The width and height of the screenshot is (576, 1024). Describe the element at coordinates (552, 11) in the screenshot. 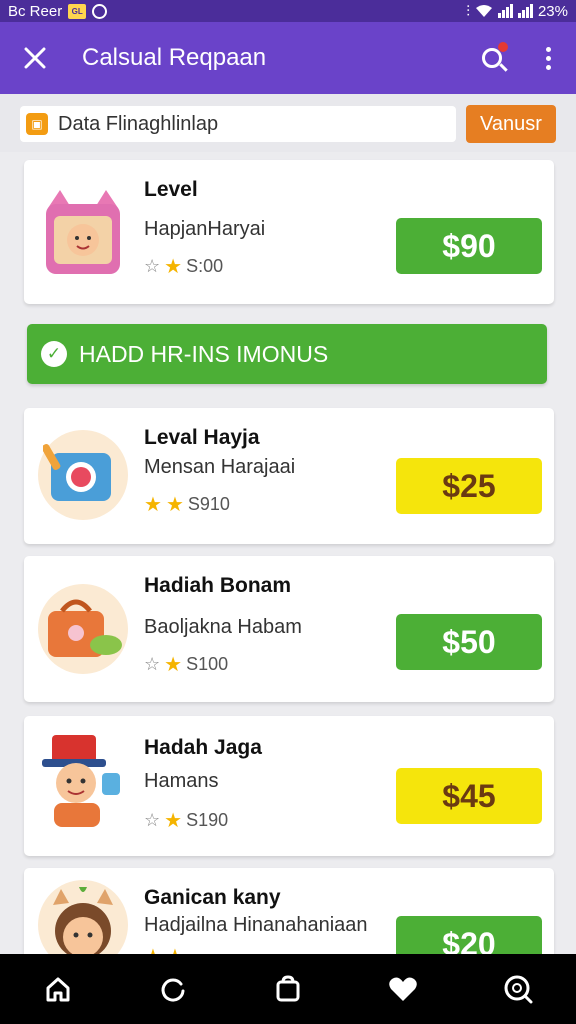

I see `battery-level: 23%` at that location.